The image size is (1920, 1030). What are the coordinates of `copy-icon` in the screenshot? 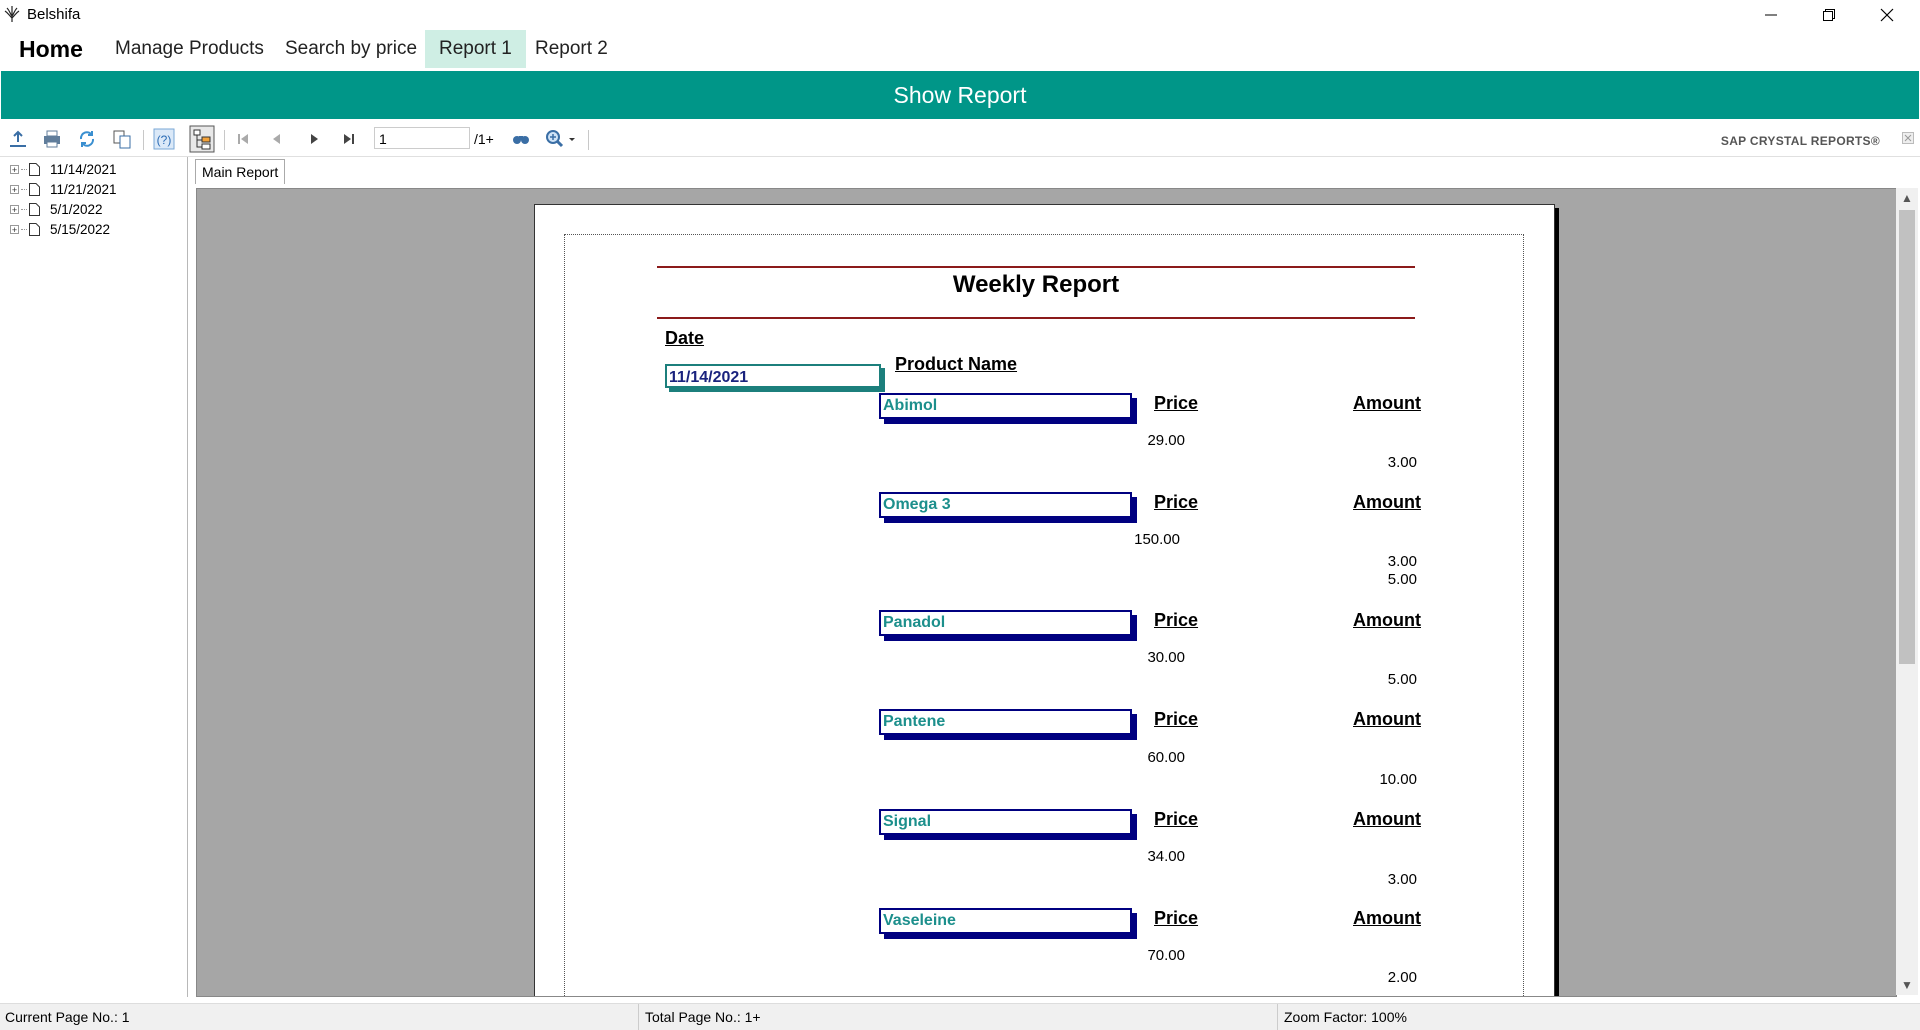 It's located at (122, 139).